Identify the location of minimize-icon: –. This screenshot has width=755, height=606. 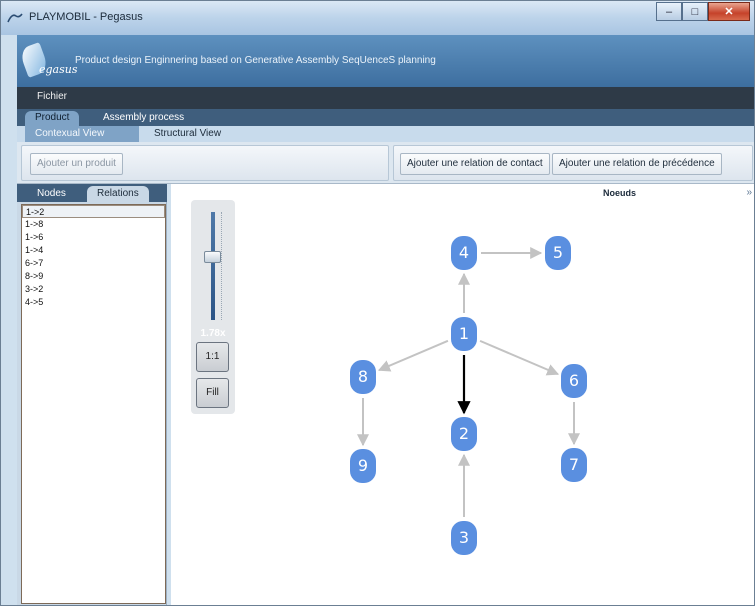
(669, 11).